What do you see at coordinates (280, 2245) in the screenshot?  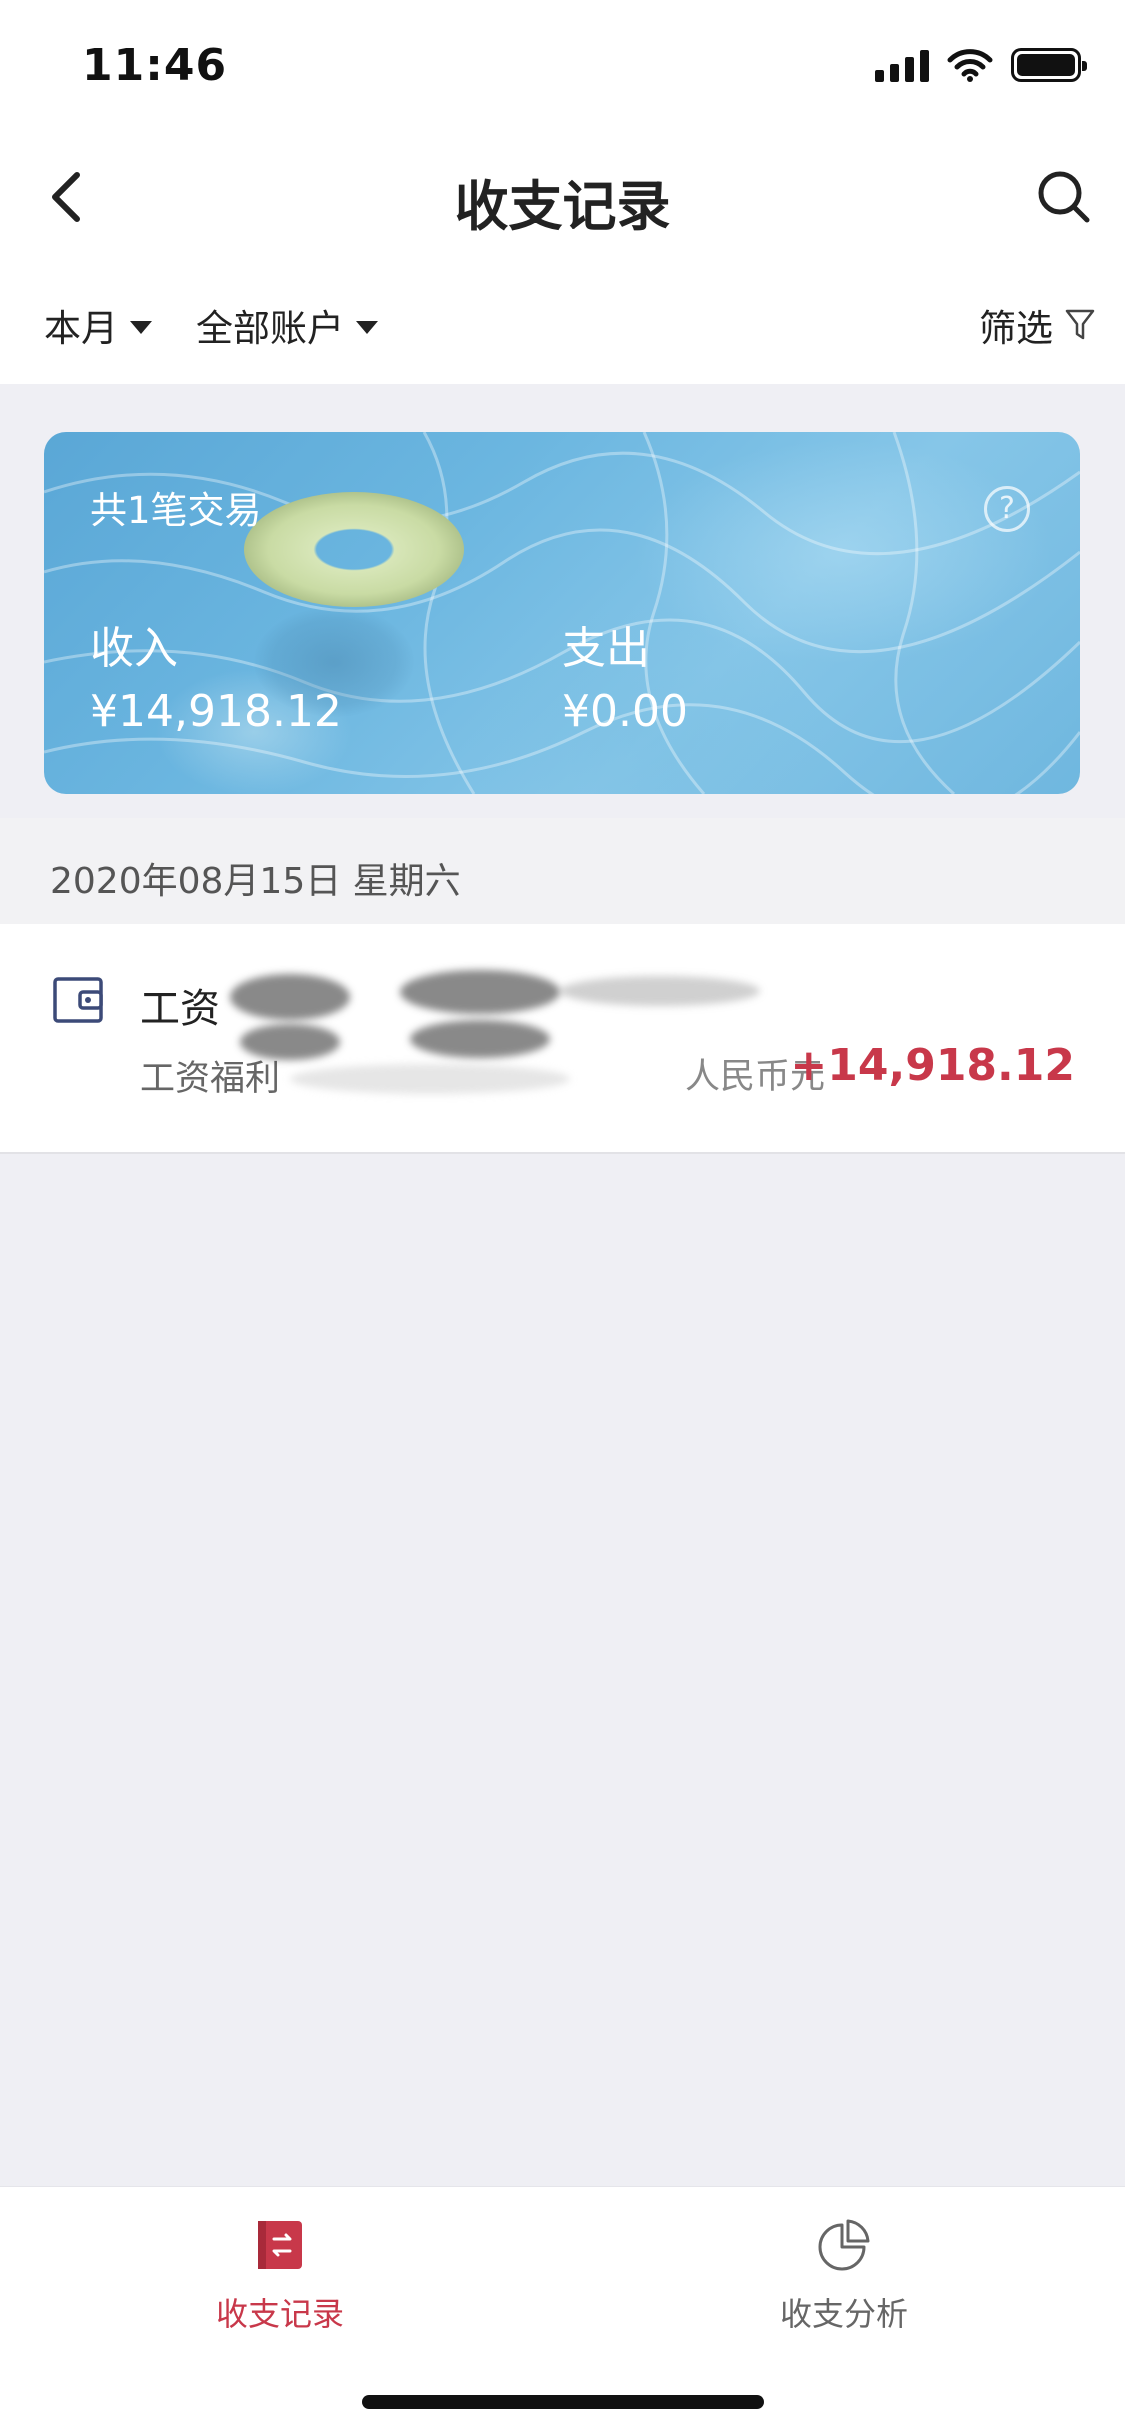 I see `records-icon` at bounding box center [280, 2245].